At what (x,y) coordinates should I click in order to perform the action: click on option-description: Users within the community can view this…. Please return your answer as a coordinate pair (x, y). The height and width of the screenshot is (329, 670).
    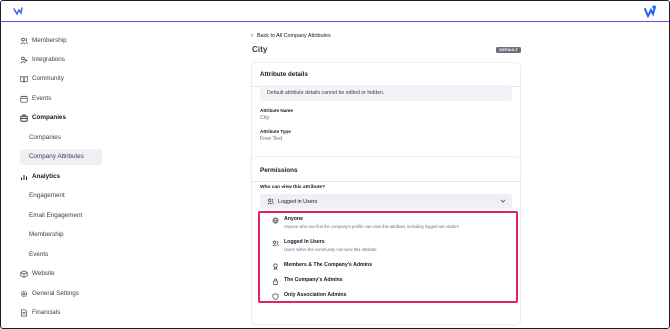
    Looking at the image, I should click on (330, 249).